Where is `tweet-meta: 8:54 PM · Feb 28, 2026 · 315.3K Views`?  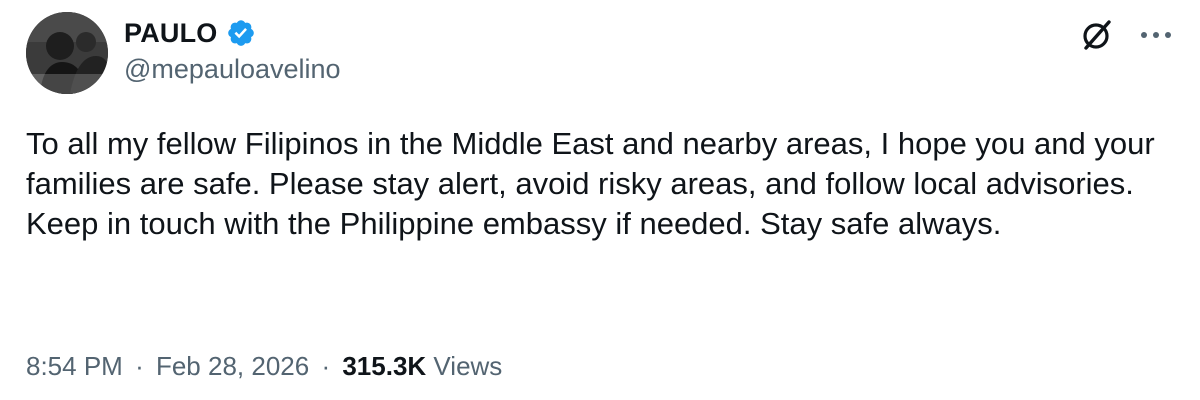
tweet-meta: 8:54 PM · Feb 28, 2026 · 315.3K Views is located at coordinates (264, 366).